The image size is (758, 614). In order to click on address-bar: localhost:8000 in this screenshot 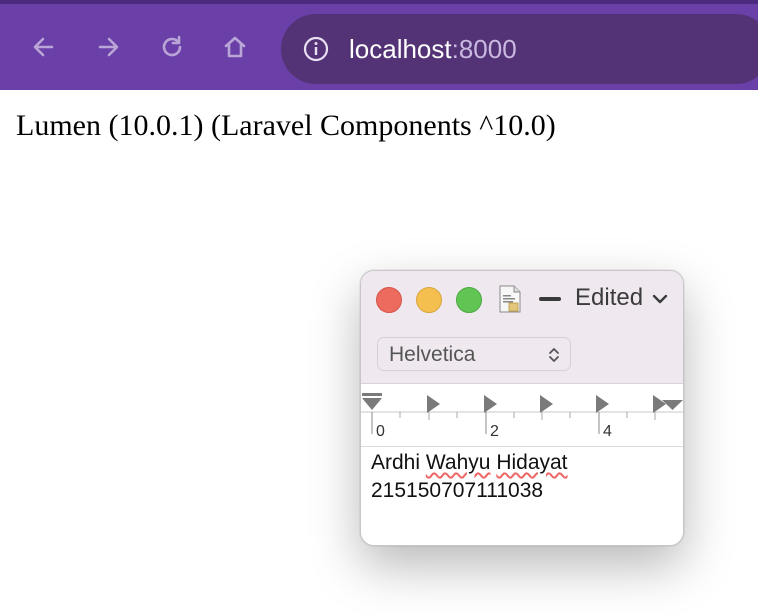, I will do `click(519, 49)`.